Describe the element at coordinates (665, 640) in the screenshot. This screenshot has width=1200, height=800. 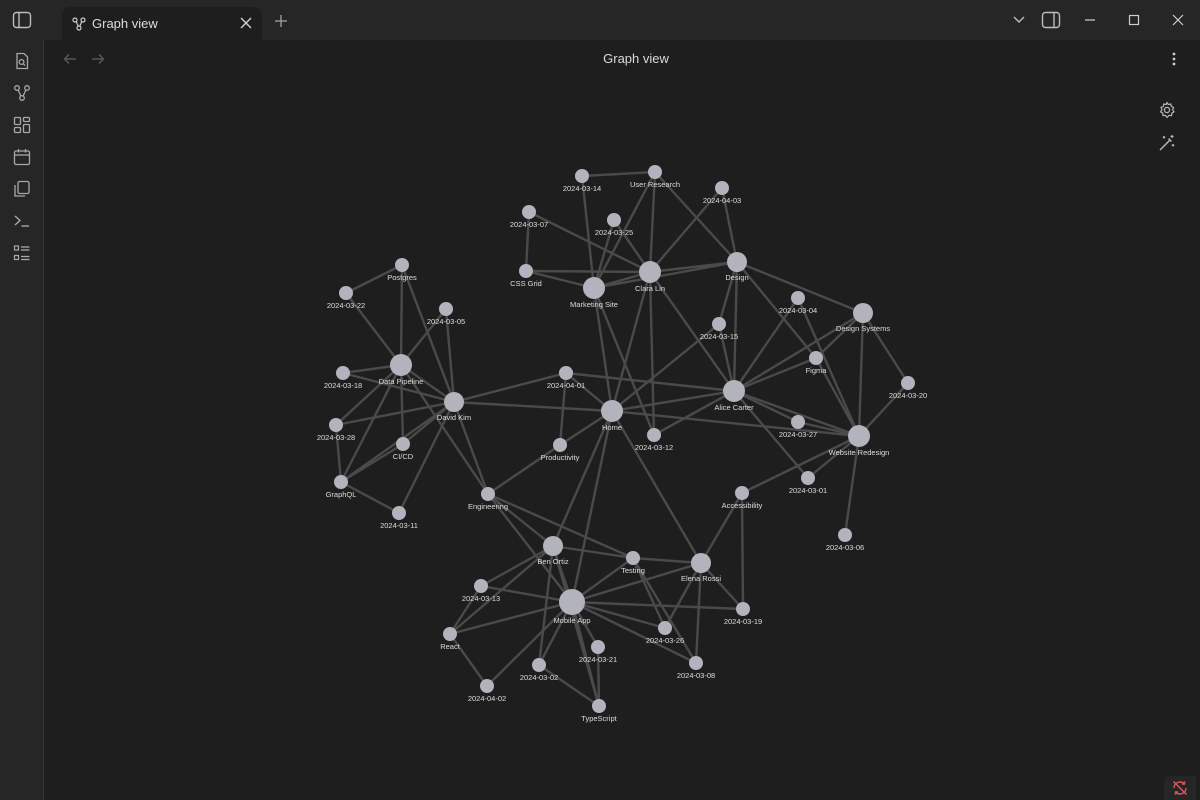
I see `graph-node-label: 2024-03-26` at that location.